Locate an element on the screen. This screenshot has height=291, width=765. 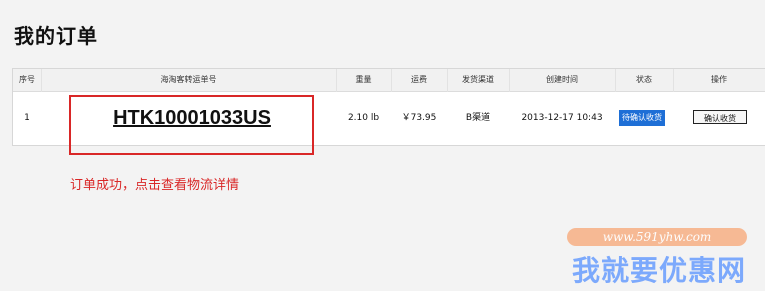
watermark-url: www.591yhw.com is located at coordinates (657, 237).